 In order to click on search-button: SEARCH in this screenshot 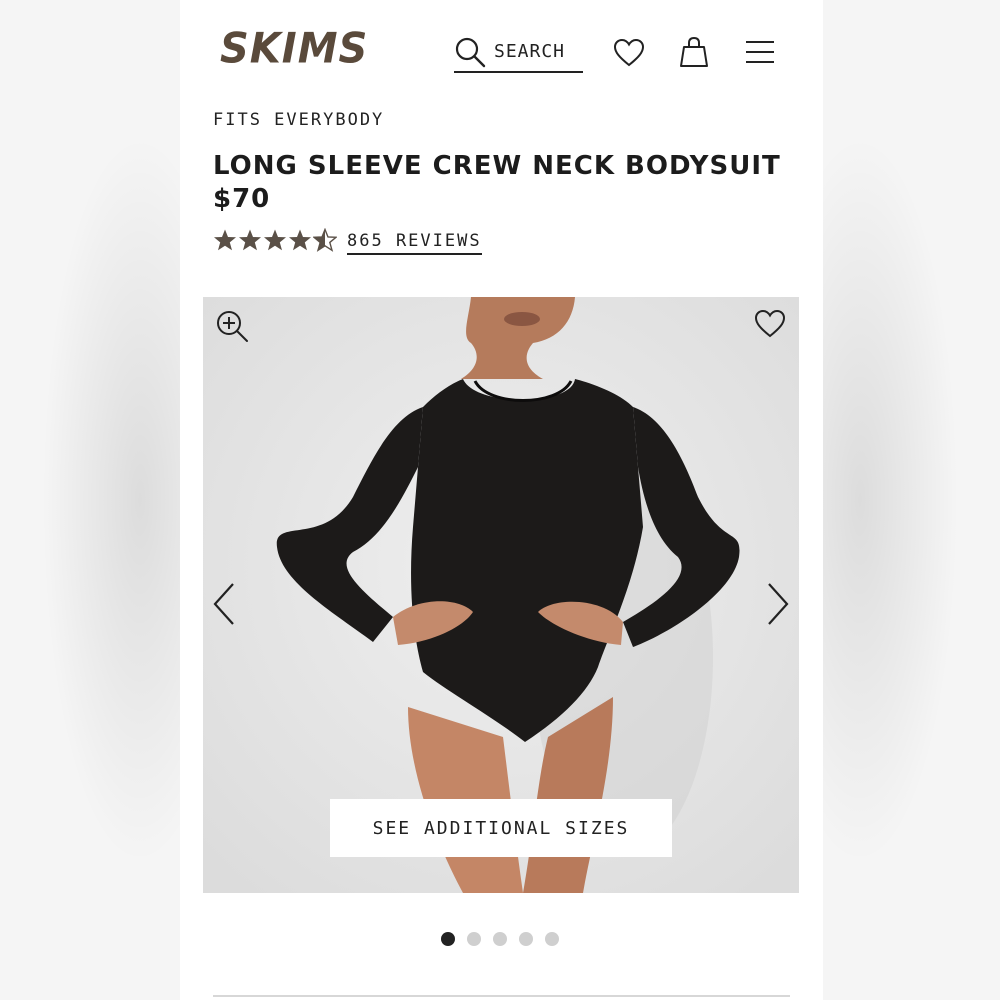, I will do `click(518, 52)`.